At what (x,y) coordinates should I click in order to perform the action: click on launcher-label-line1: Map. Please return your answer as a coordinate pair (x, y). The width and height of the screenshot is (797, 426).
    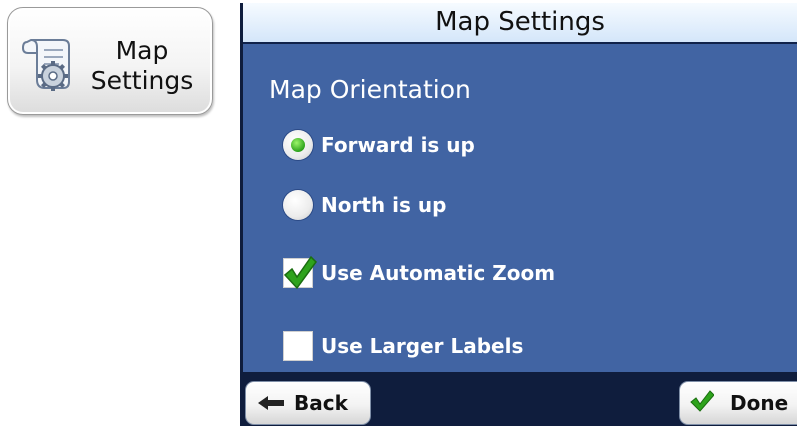
    Looking at the image, I should click on (142, 50).